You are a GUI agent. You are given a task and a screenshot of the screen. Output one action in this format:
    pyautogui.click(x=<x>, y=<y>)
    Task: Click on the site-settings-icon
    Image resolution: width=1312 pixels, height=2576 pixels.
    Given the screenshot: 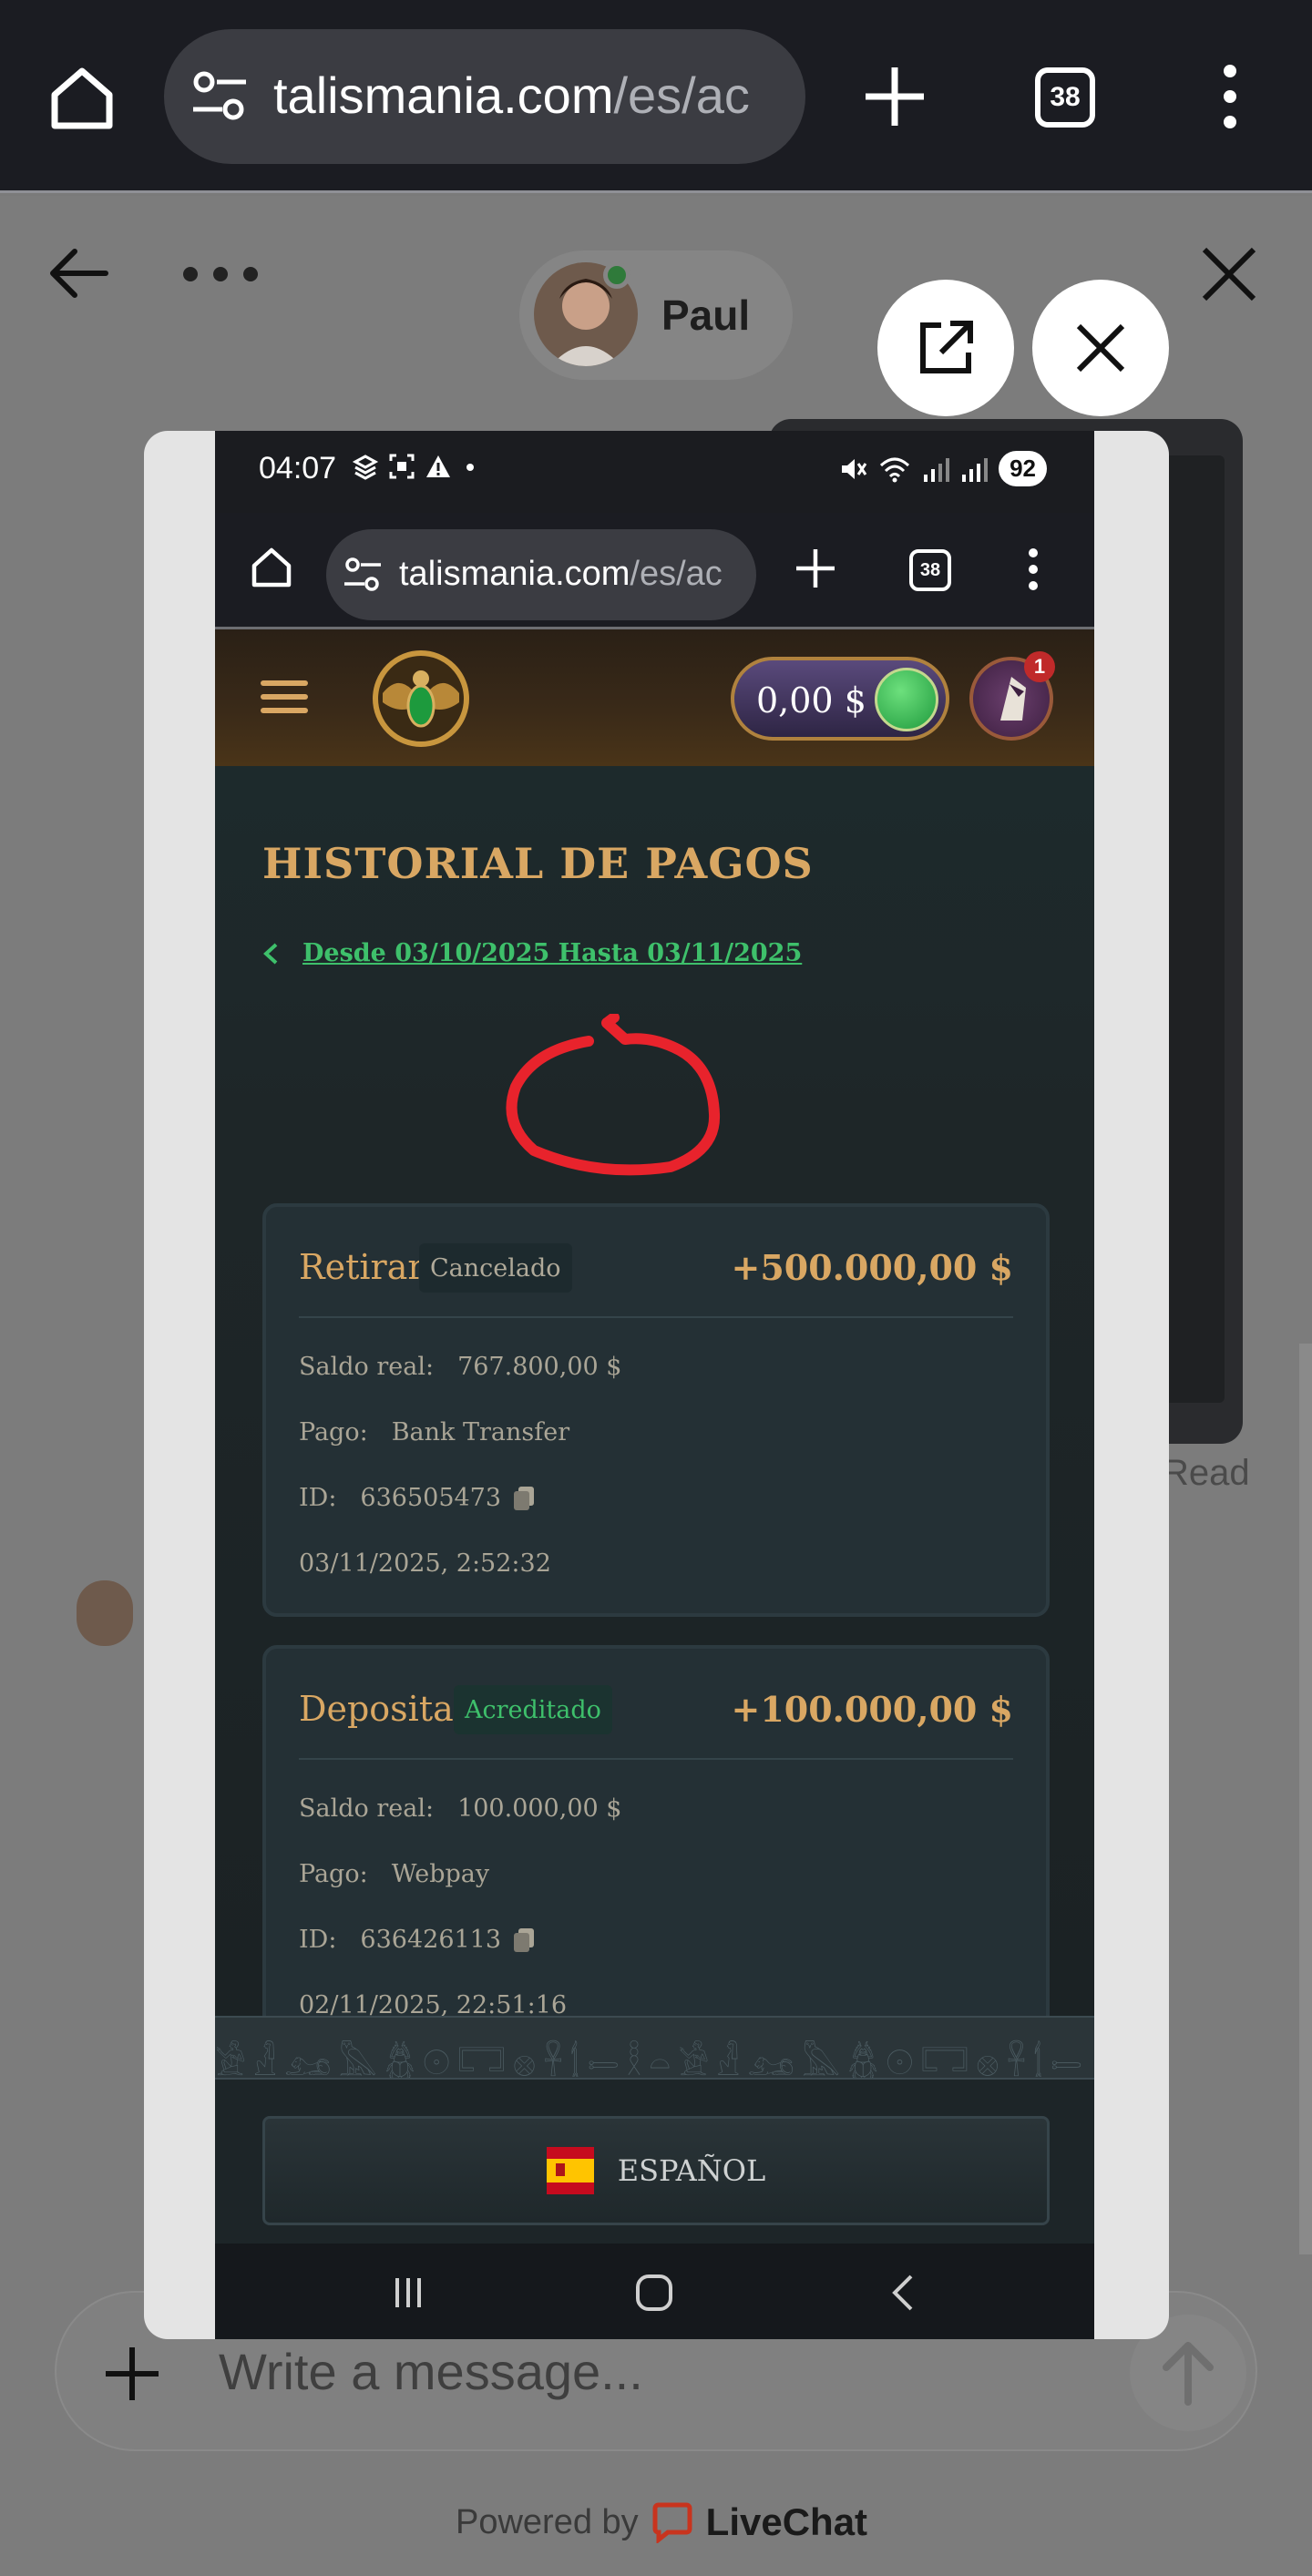 What is the action you would take?
    pyautogui.click(x=220, y=96)
    